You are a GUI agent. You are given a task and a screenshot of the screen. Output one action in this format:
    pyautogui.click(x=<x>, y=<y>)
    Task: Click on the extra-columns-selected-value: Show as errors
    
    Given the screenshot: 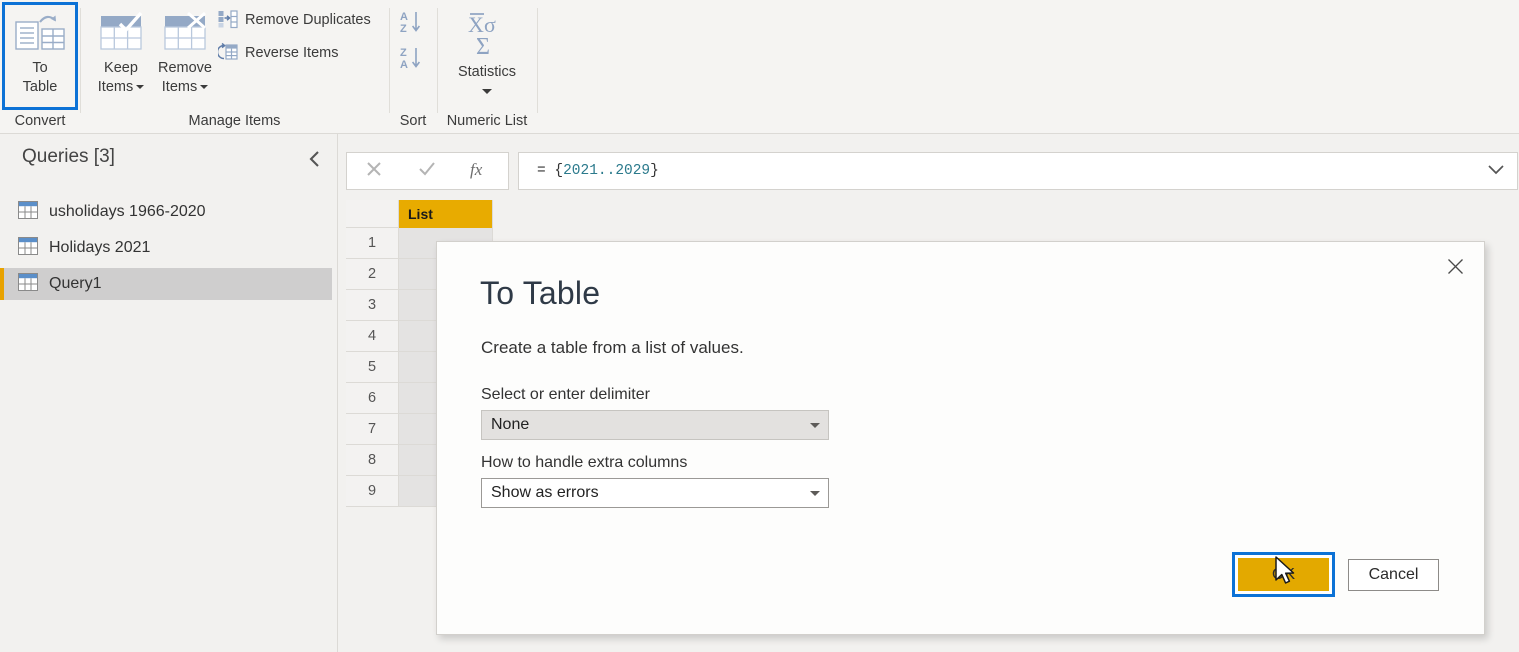 What is the action you would take?
    pyautogui.click(x=545, y=492)
    